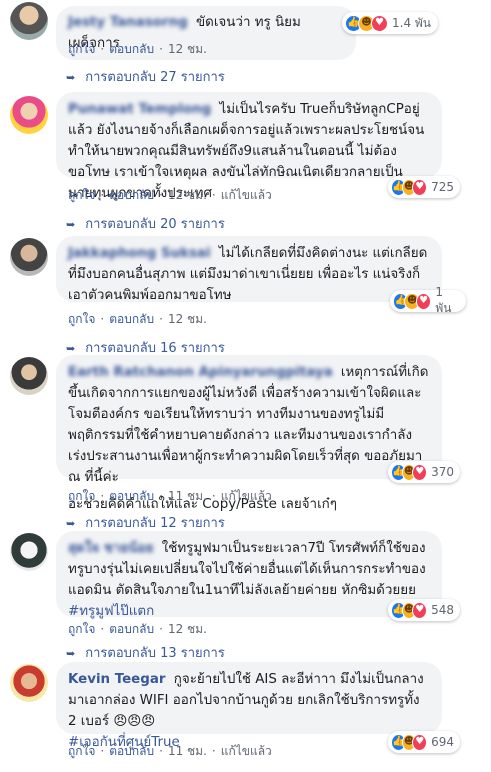 This screenshot has width=491, height=772. I want to click on comment-author: สุดใจ ชายน้อย, so click(110, 548).